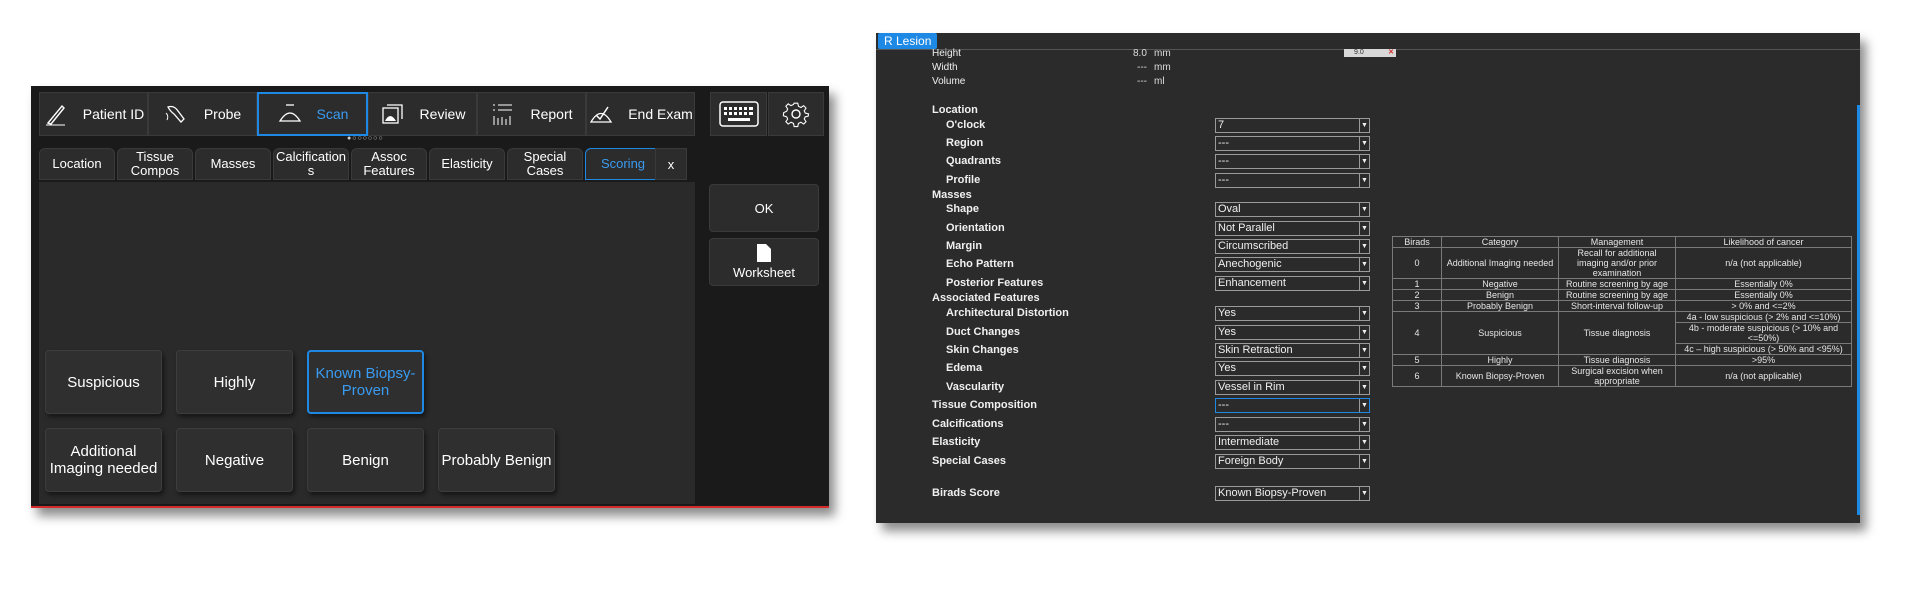 This screenshot has height=589, width=1924. Describe the element at coordinates (1250, 264) in the screenshot. I see `echo-pattern-value: Anechogenic` at that location.